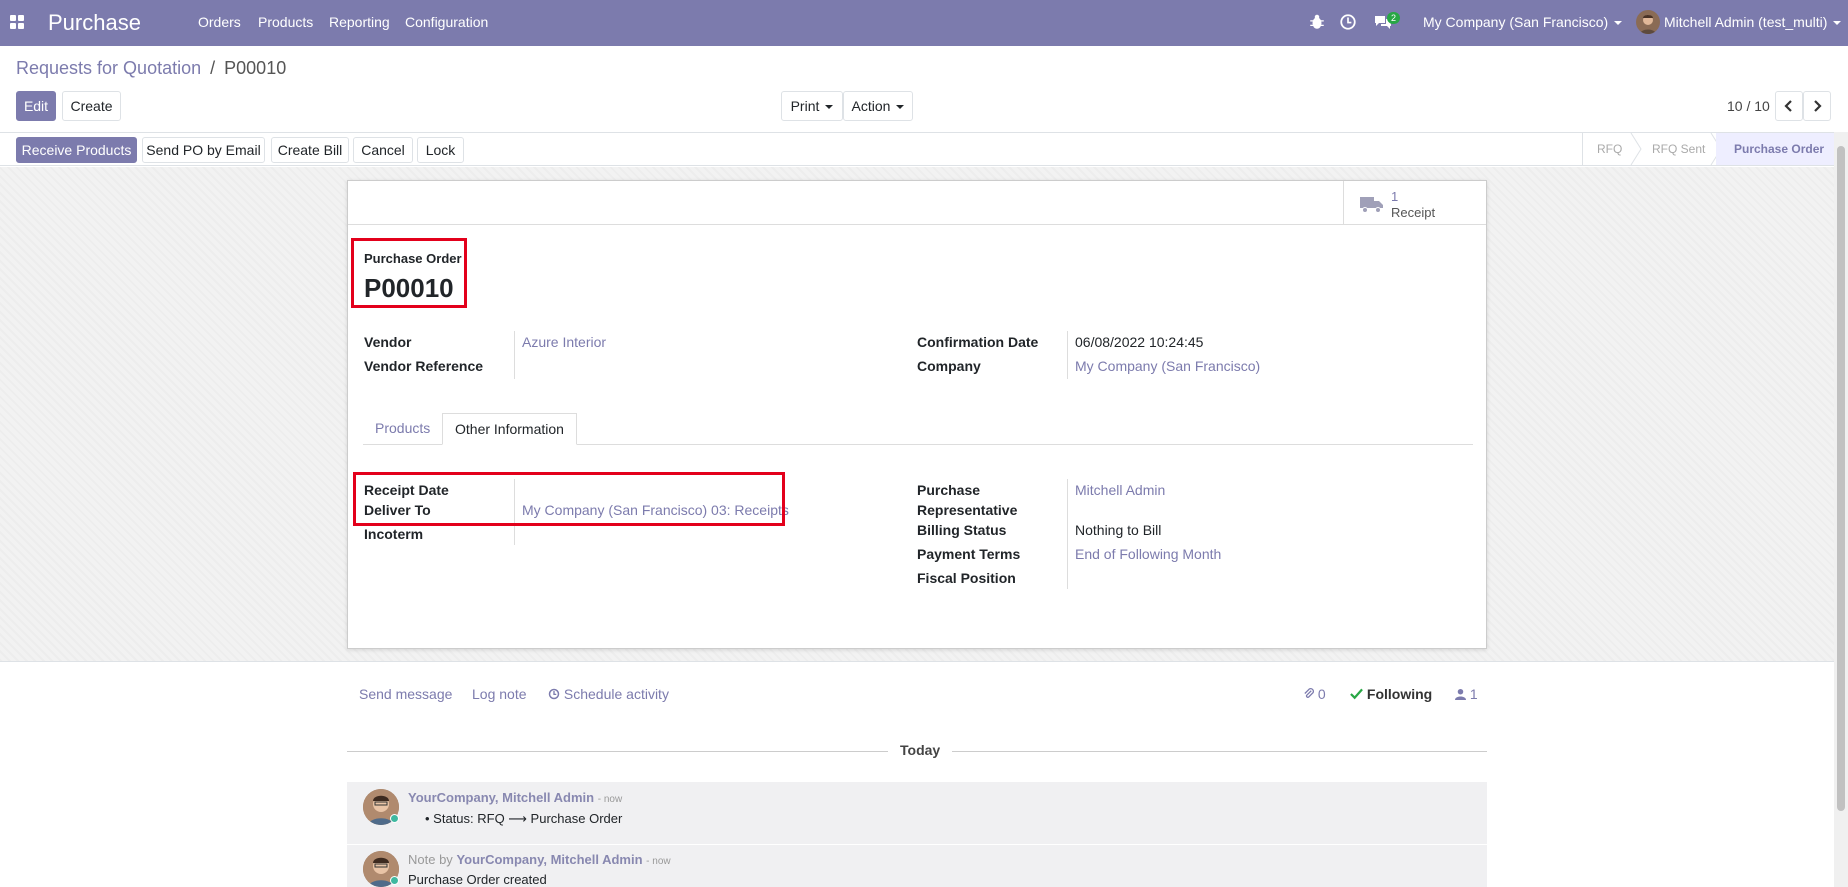 This screenshot has height=887, width=1848. I want to click on chevron-right-icon, so click(1818, 106).